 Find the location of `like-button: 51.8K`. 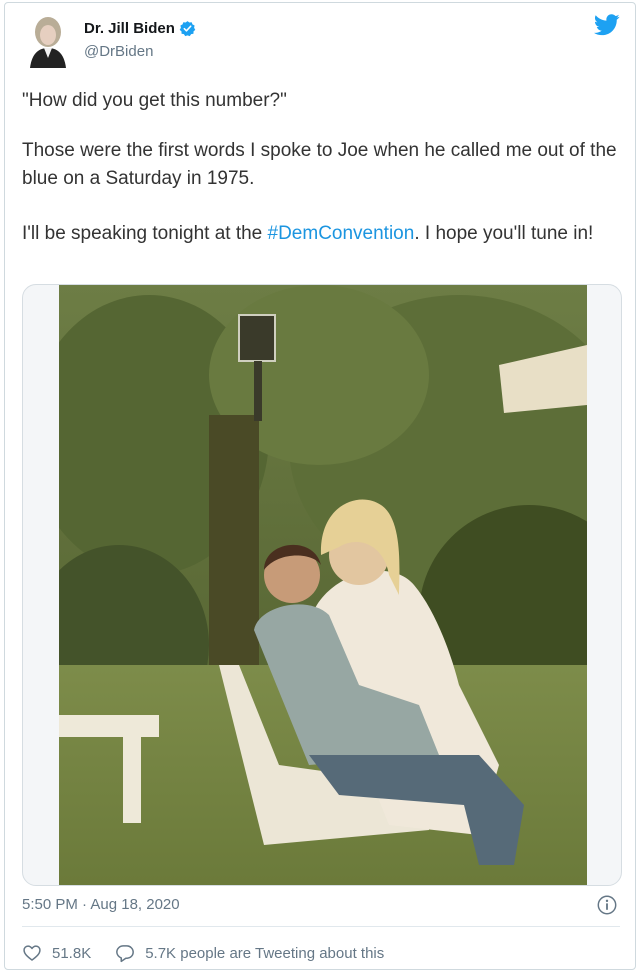

like-button: 51.8K is located at coordinates (56, 953).